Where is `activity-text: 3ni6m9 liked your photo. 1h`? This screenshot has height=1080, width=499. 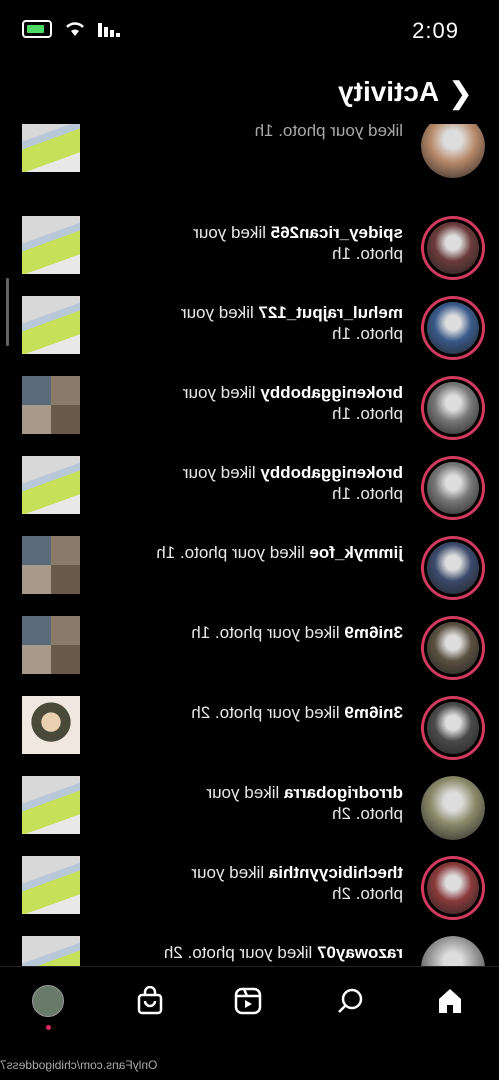
activity-text: 3ni6m9 liked your photo. 1h is located at coordinates (263, 632).